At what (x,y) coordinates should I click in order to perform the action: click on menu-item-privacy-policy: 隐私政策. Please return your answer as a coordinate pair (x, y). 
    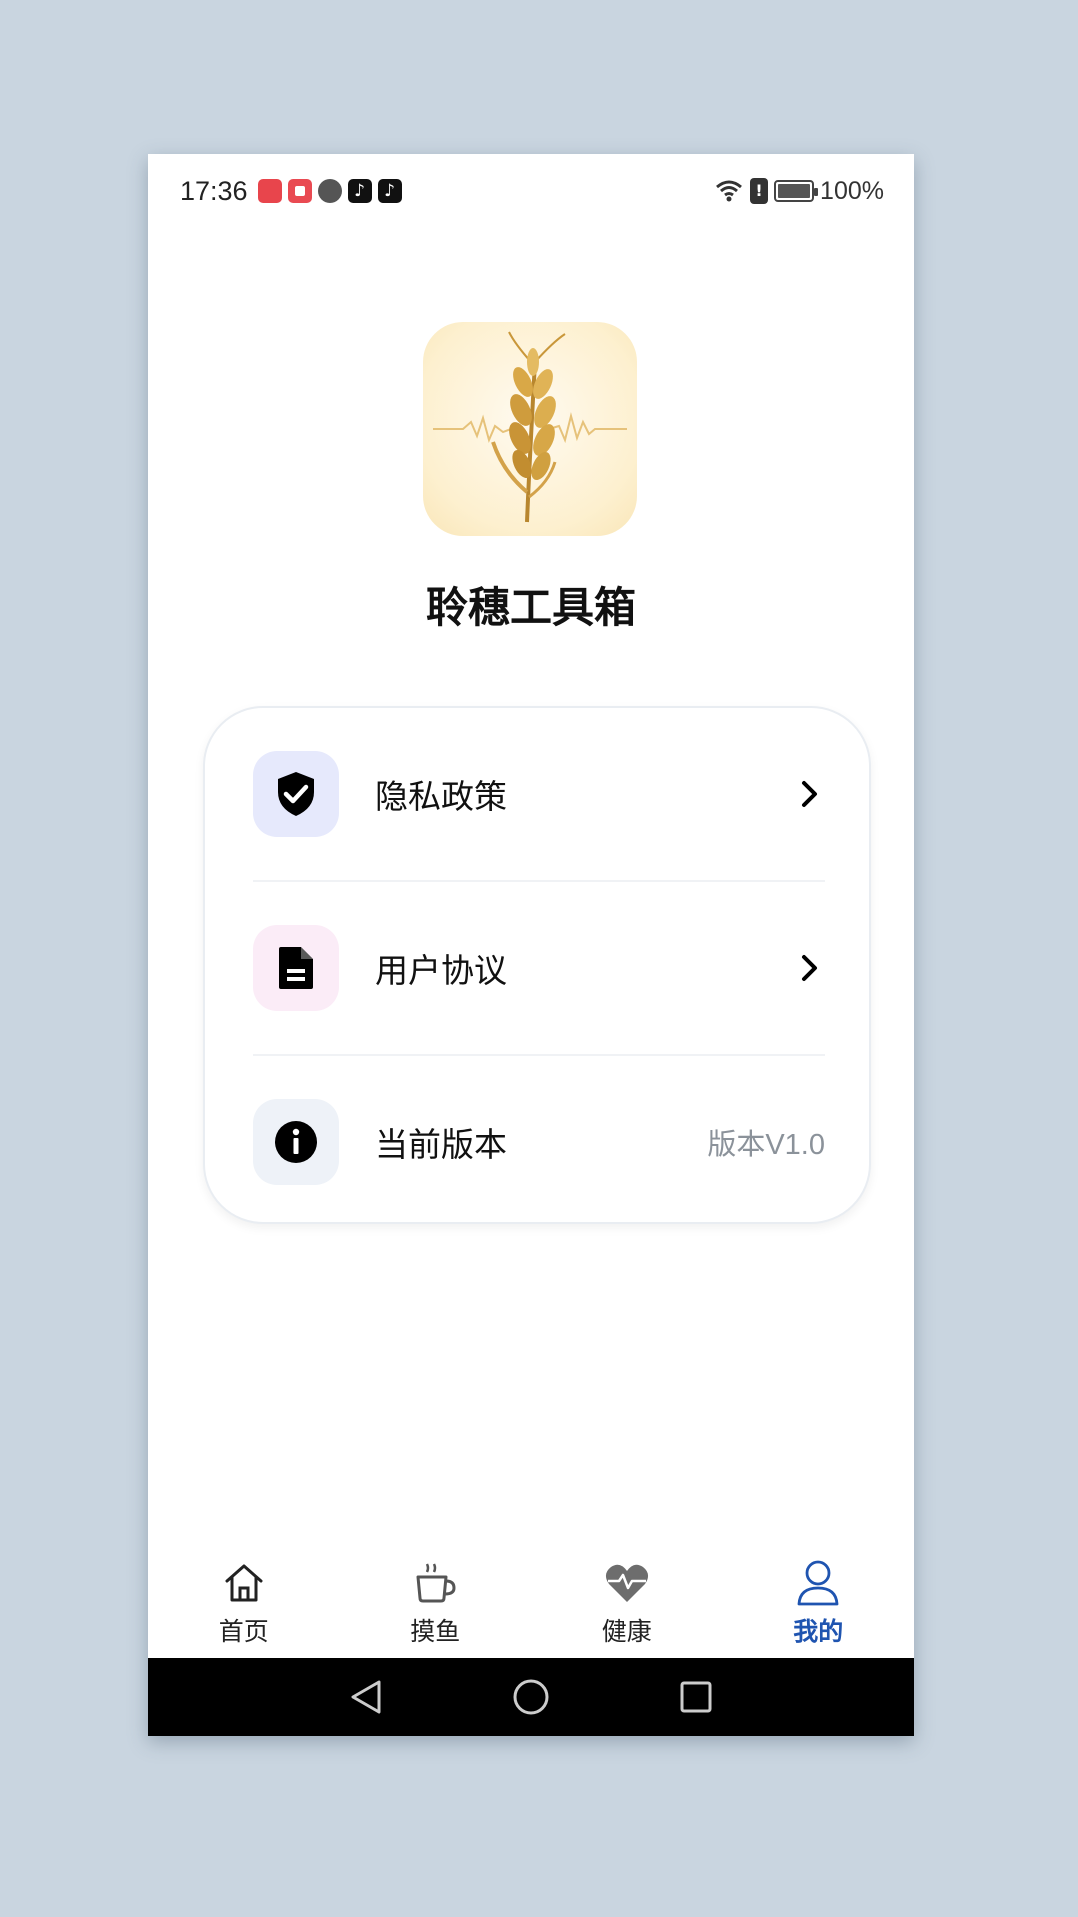
    Looking at the image, I should click on (539, 794).